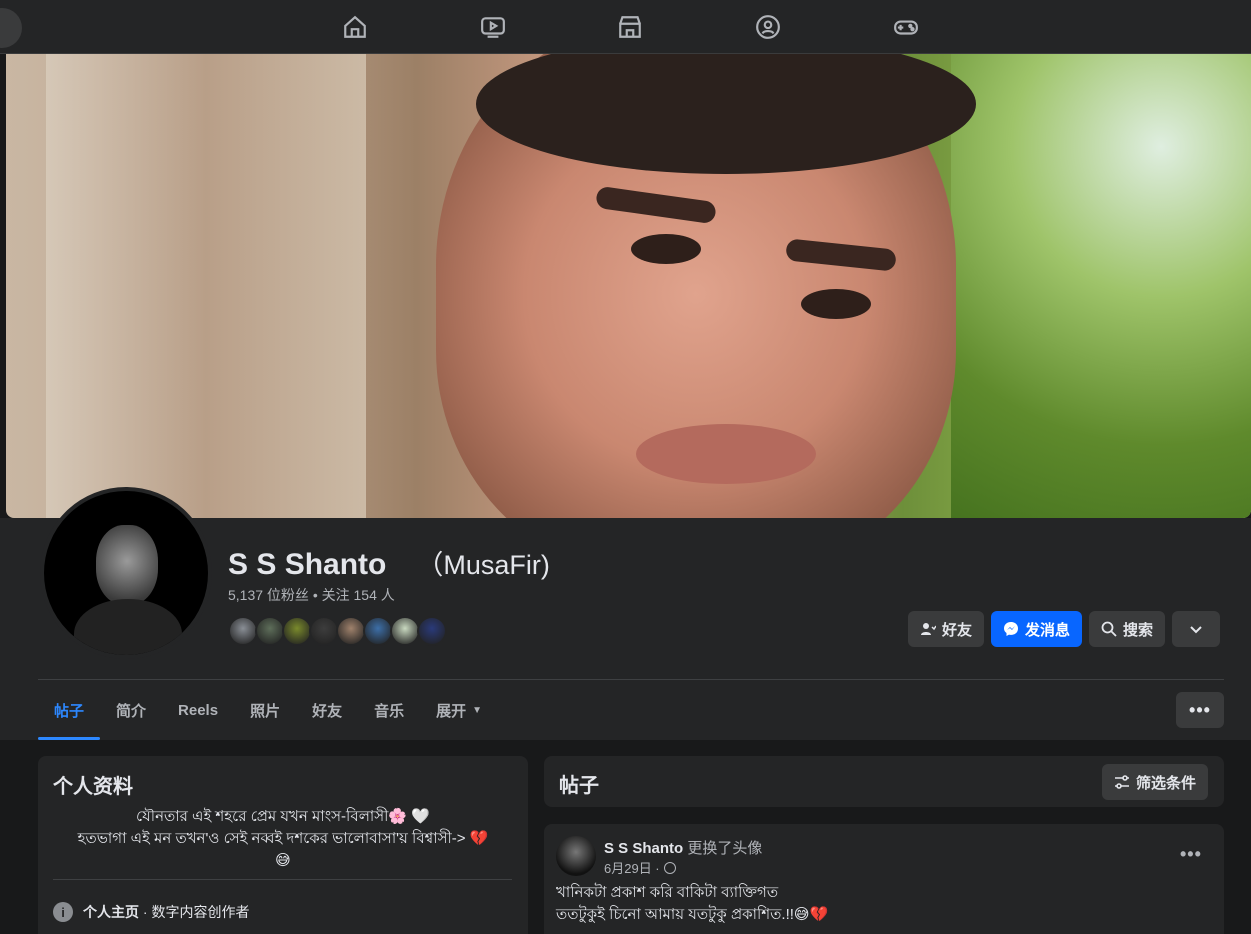 The height and width of the screenshot is (934, 1251). I want to click on intro-page-category: i 个人主页 · 数字内容创作者, so click(151, 912).